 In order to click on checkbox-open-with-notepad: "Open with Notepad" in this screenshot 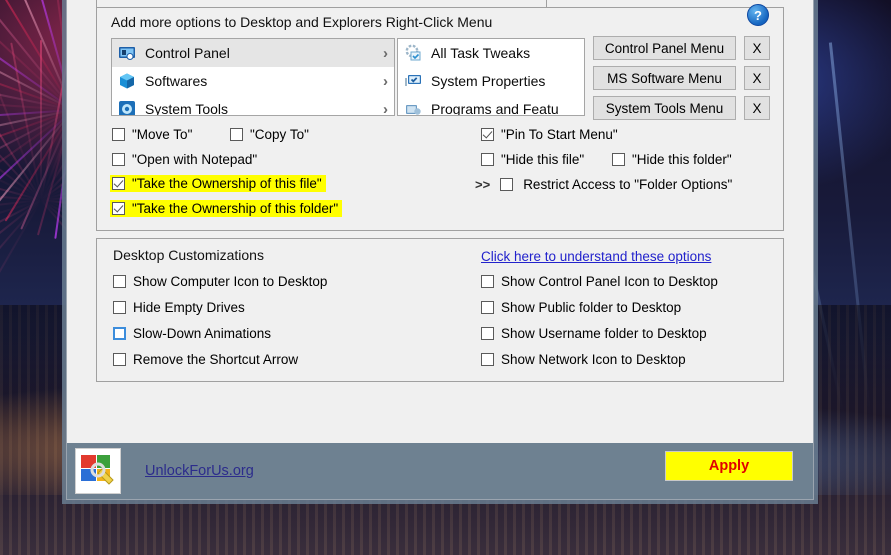, I will do `click(184, 159)`.